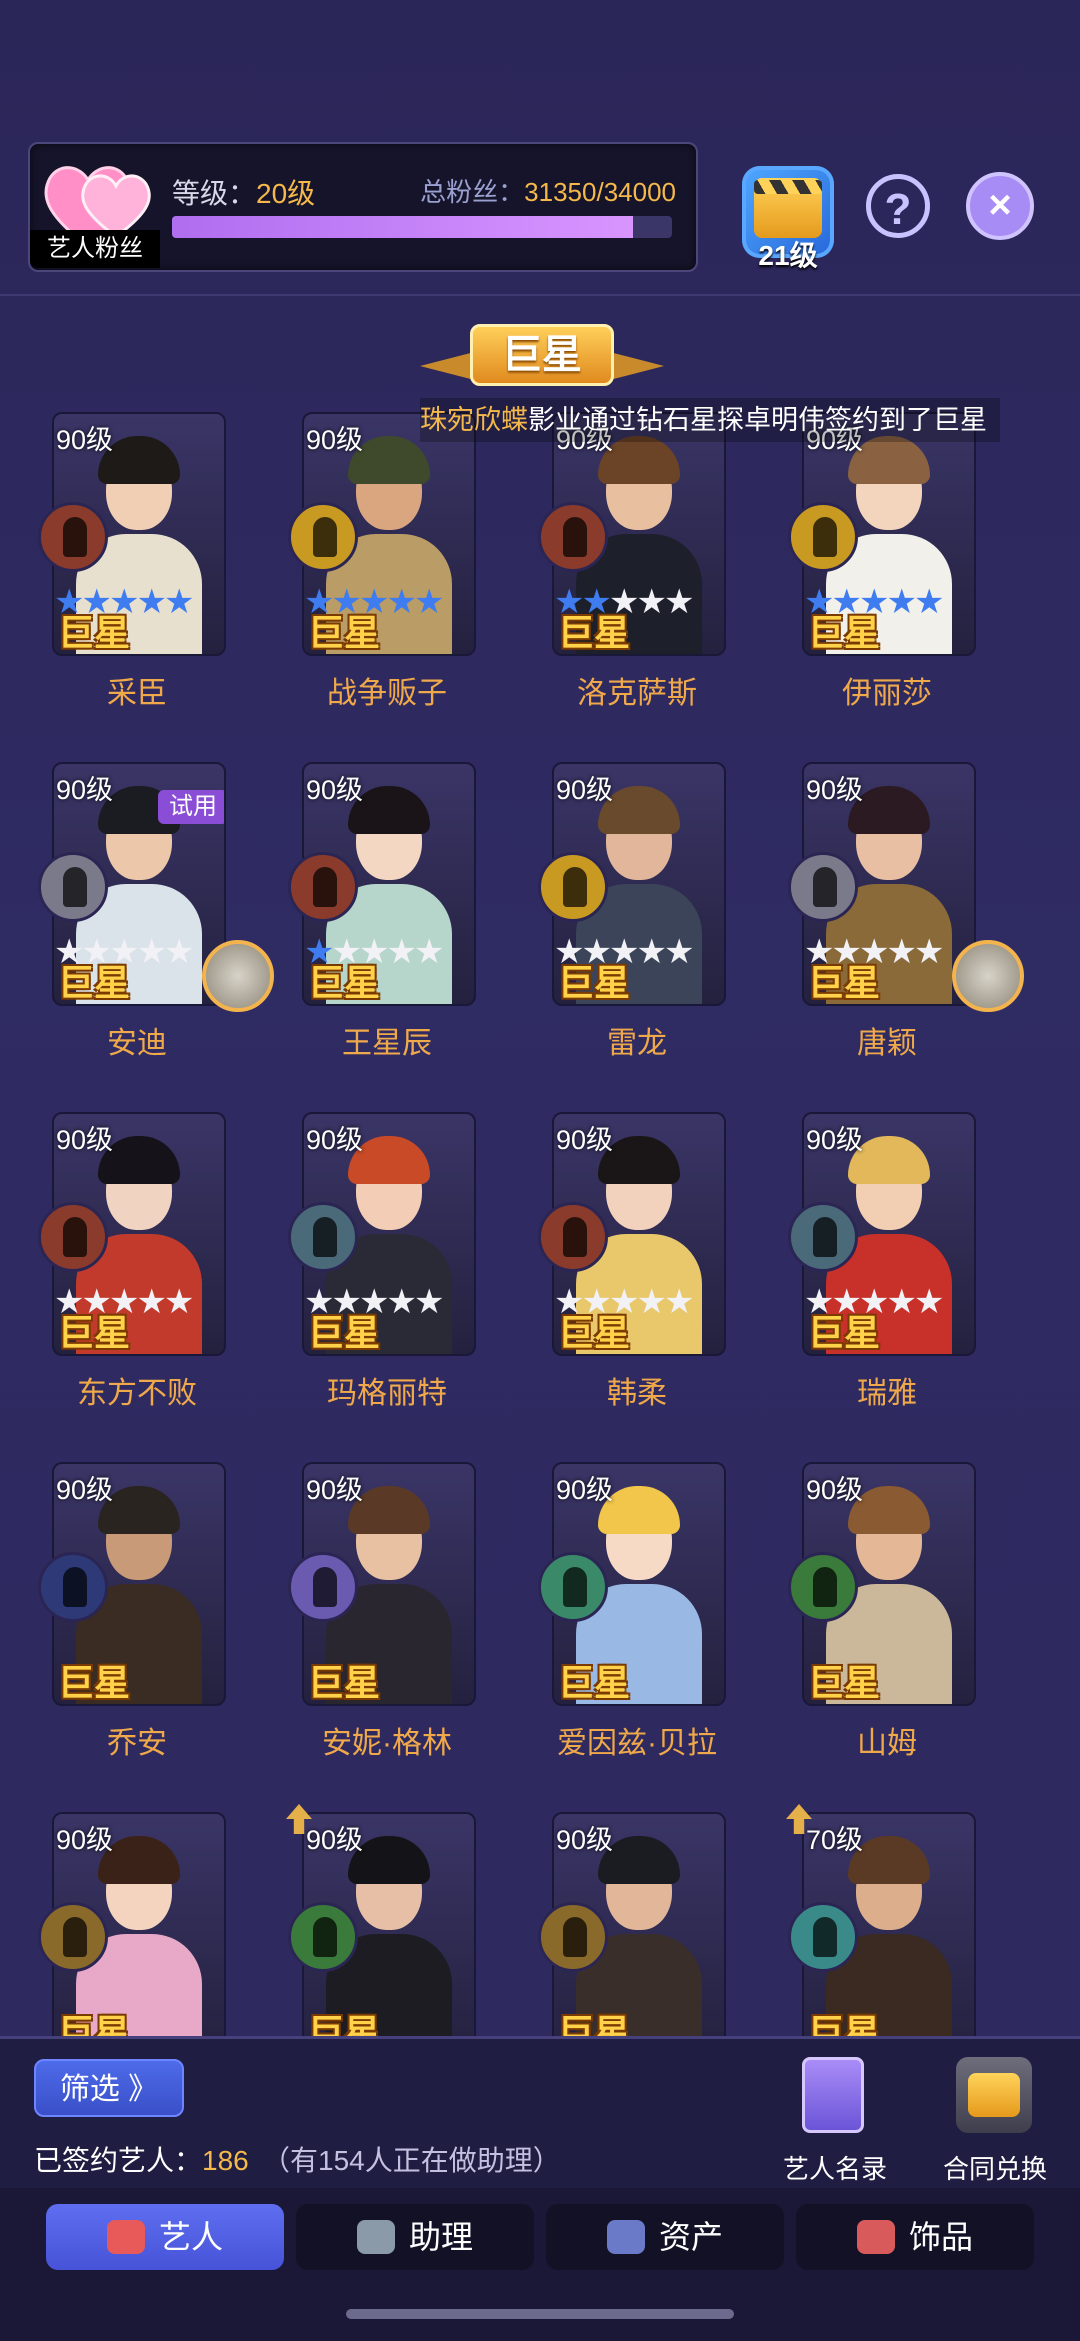 The height and width of the screenshot is (2341, 1080). What do you see at coordinates (397, 917) in the screenshot?
I see `artist-card: 90级 ★★★★★ 巨星 王星辰` at bounding box center [397, 917].